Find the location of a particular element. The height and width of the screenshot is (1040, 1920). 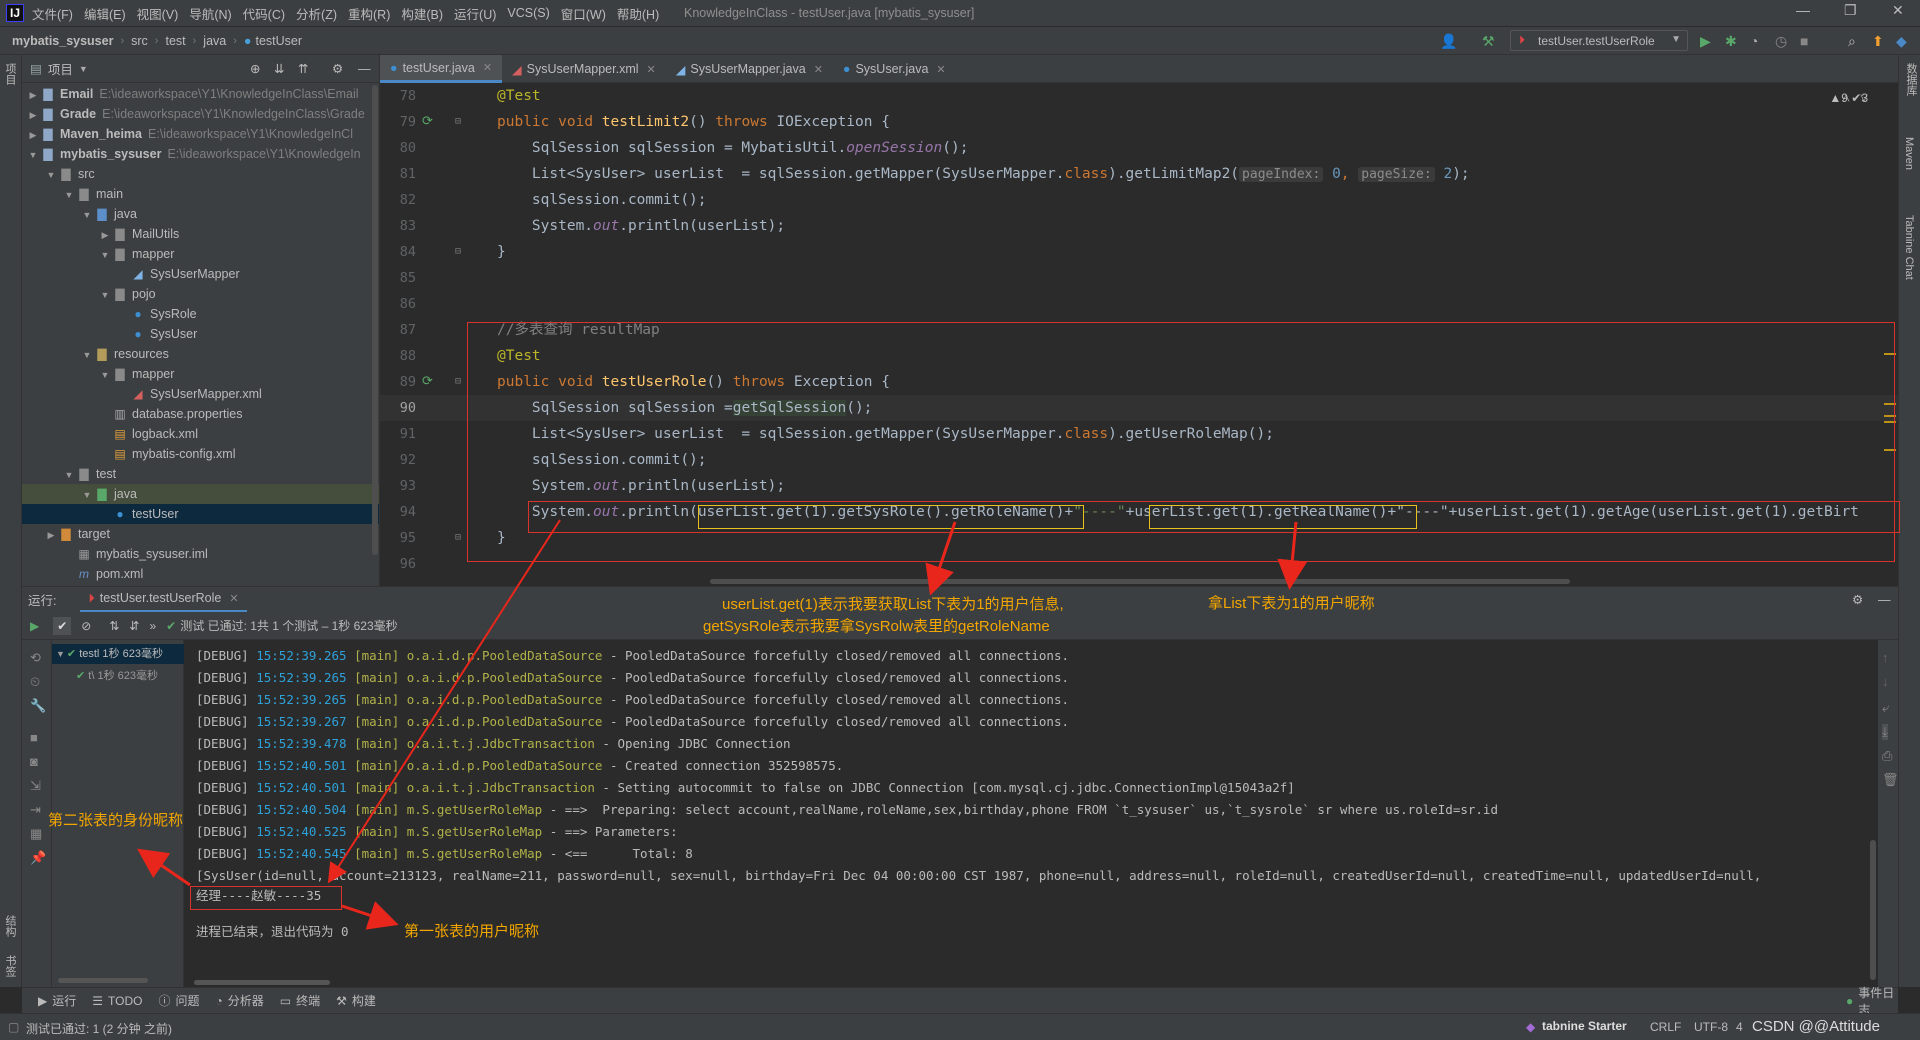

debug-icon: ✱ is located at coordinates (1731, 41).